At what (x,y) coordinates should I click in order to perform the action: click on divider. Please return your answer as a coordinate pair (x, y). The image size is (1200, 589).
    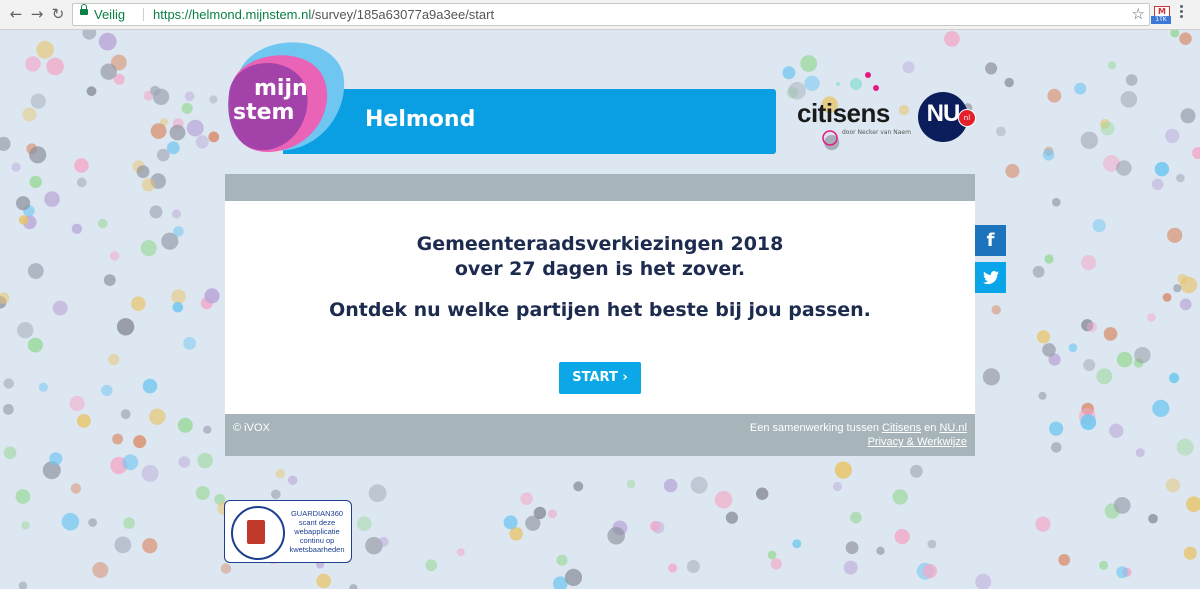
    Looking at the image, I should click on (143, 14).